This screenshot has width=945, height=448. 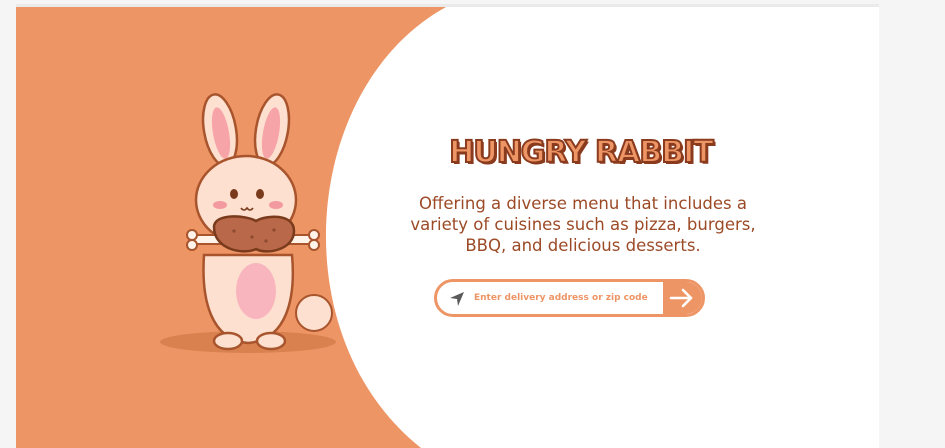 What do you see at coordinates (912, 224) in the screenshot?
I see `page-gutter` at bounding box center [912, 224].